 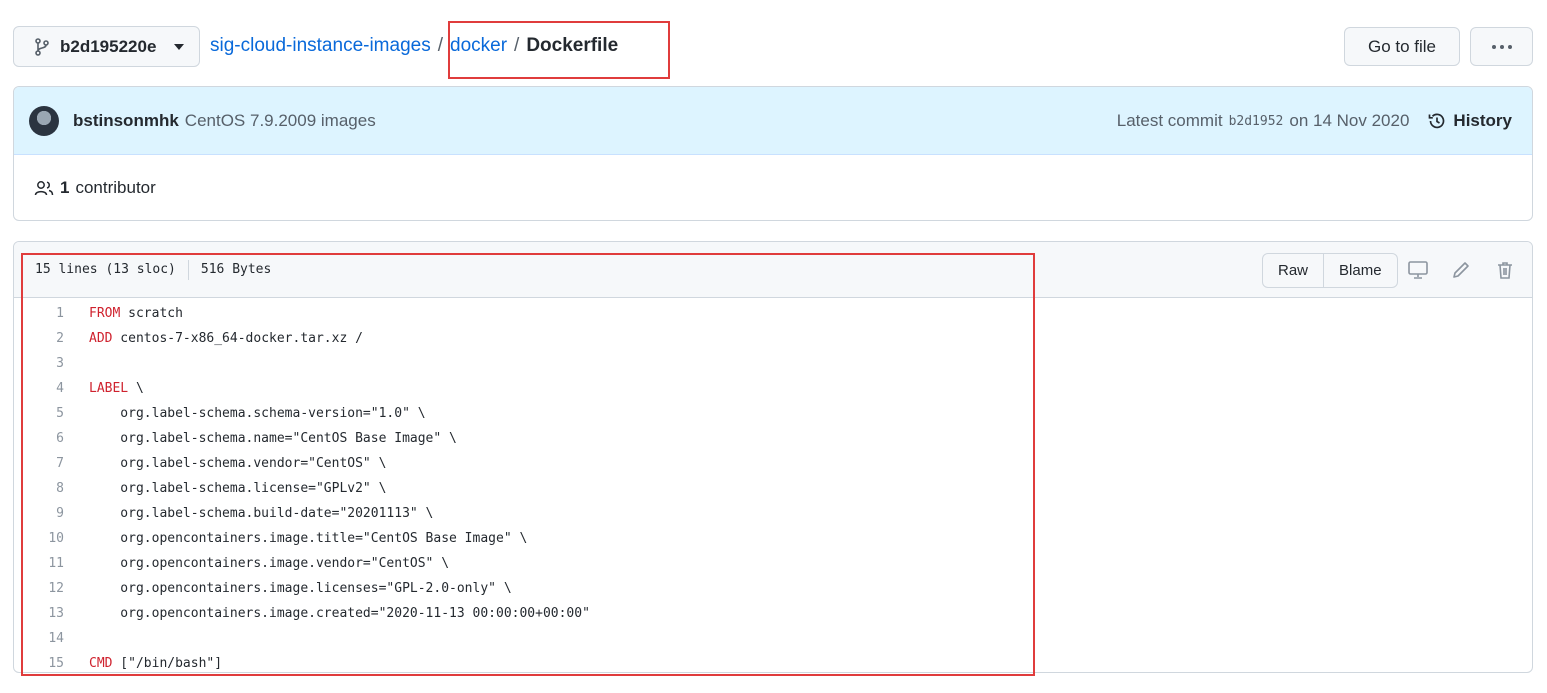 I want to click on history-label: History, so click(x=1482, y=120).